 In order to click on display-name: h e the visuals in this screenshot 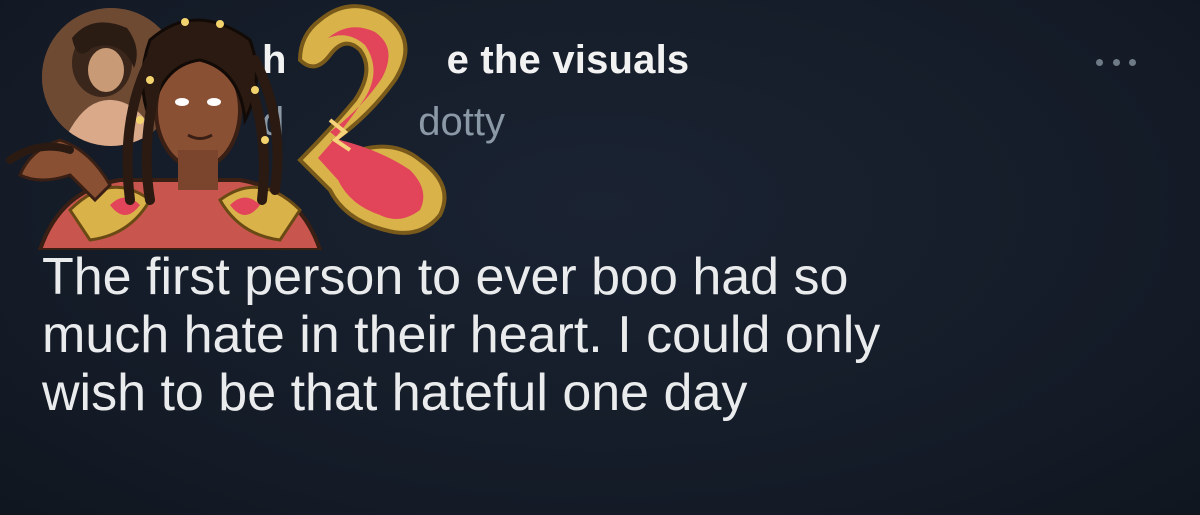, I will do `click(475, 60)`.